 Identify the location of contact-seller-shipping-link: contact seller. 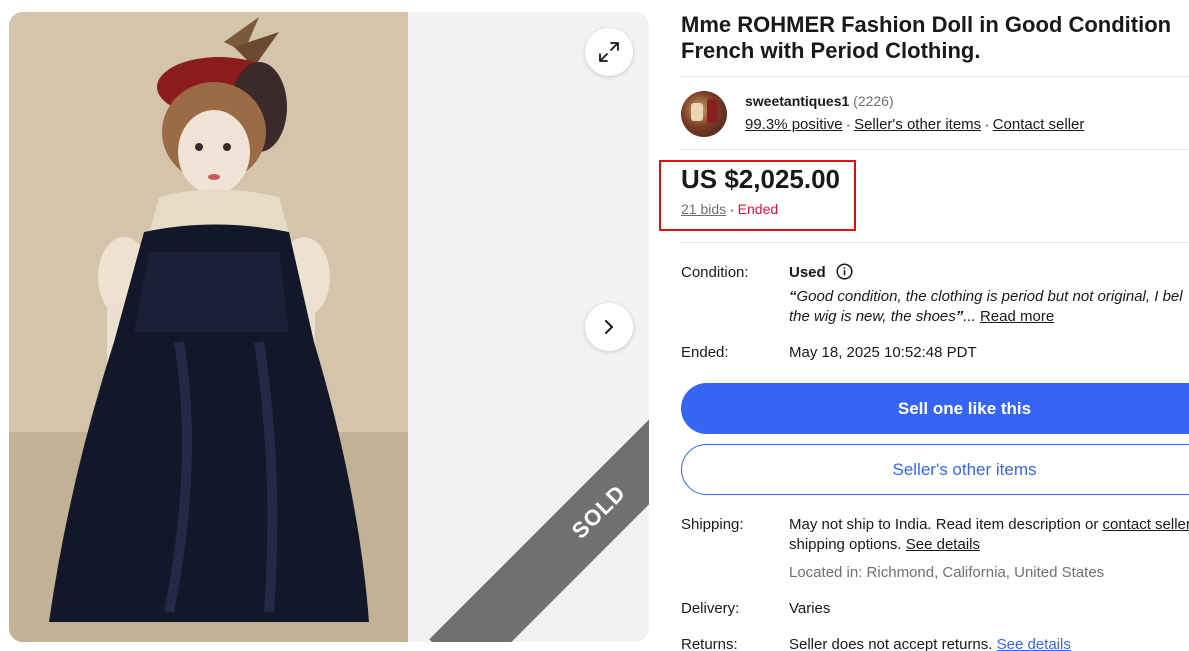
(1146, 524).